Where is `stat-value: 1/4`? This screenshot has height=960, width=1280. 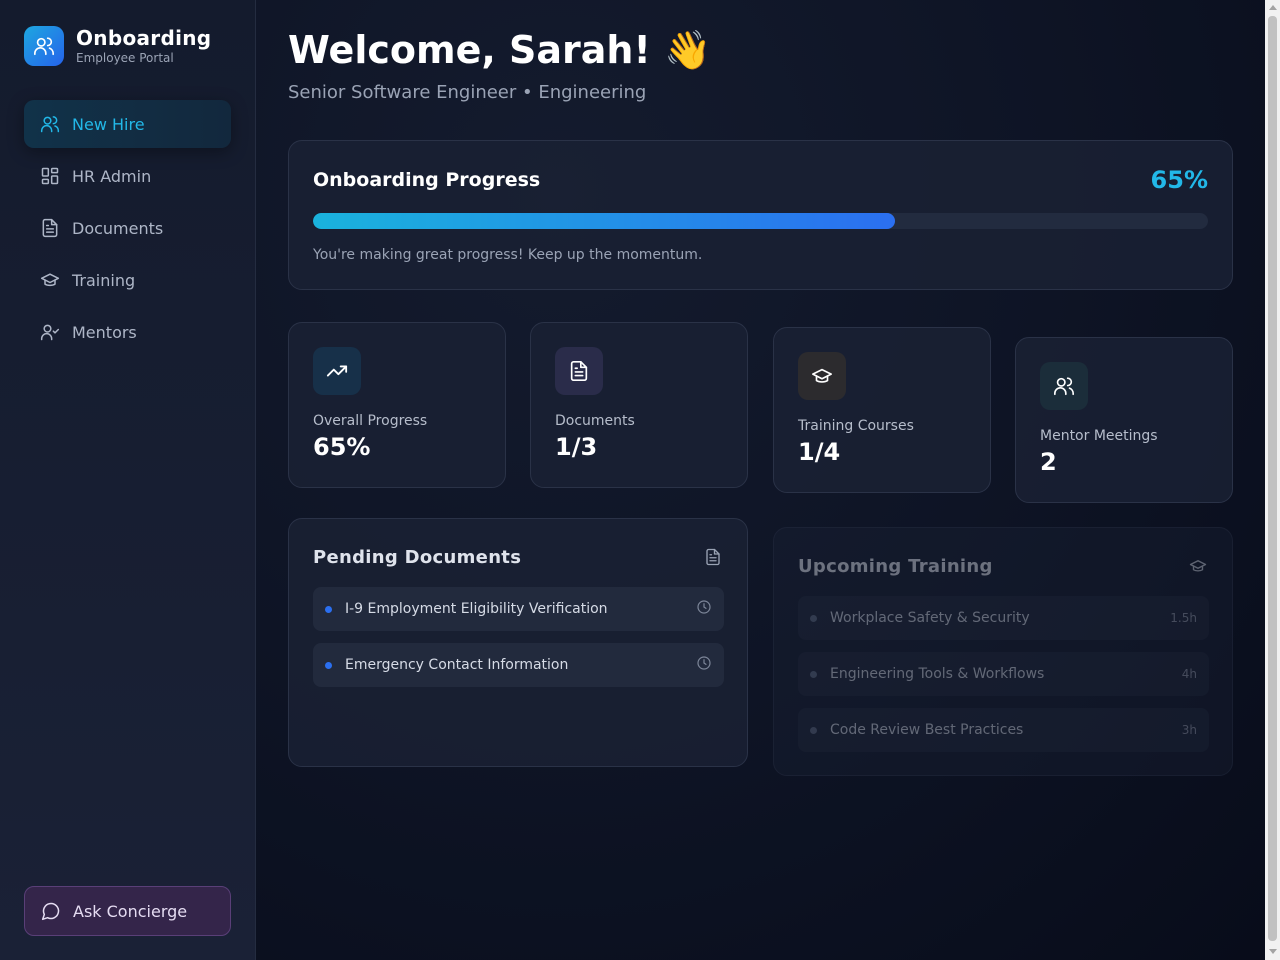
stat-value: 1/4 is located at coordinates (819, 452).